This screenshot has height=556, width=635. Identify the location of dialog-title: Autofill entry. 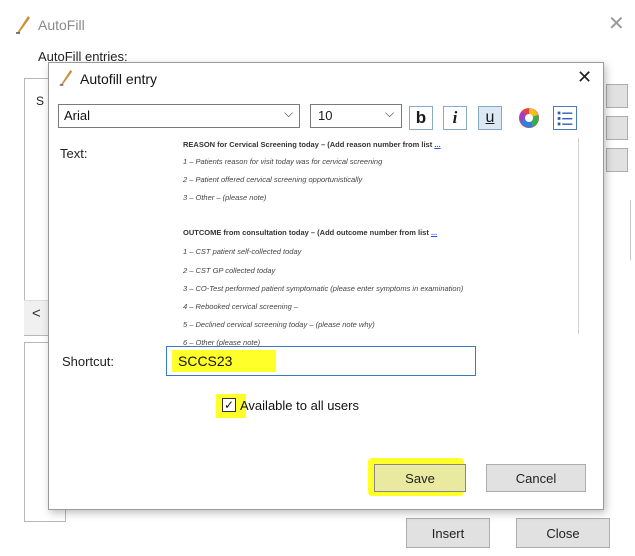
(119, 79).